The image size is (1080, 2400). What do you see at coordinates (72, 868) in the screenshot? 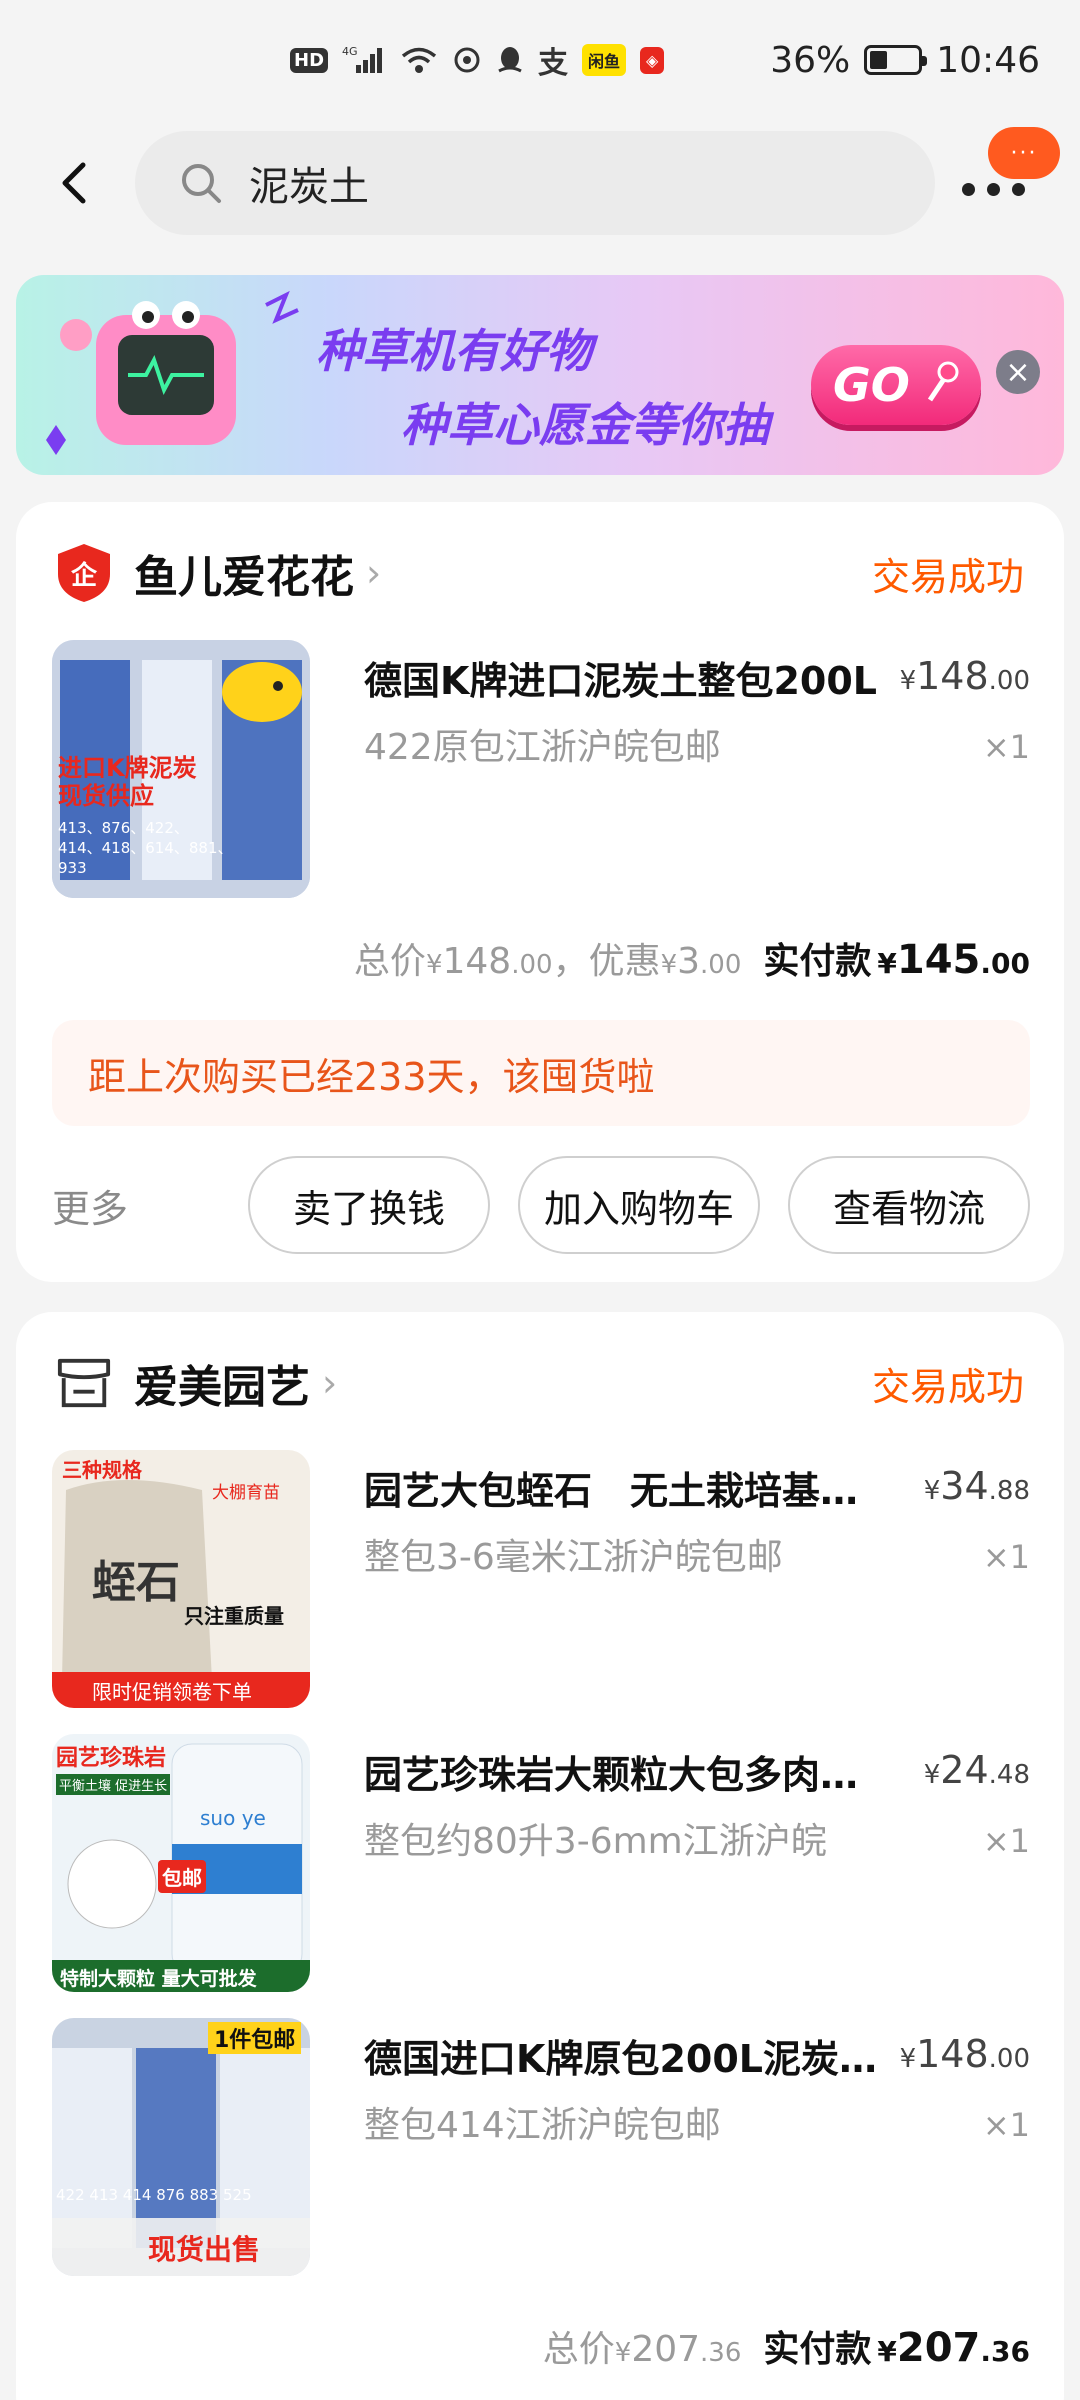
I see `thumb-caption: 933` at bounding box center [72, 868].